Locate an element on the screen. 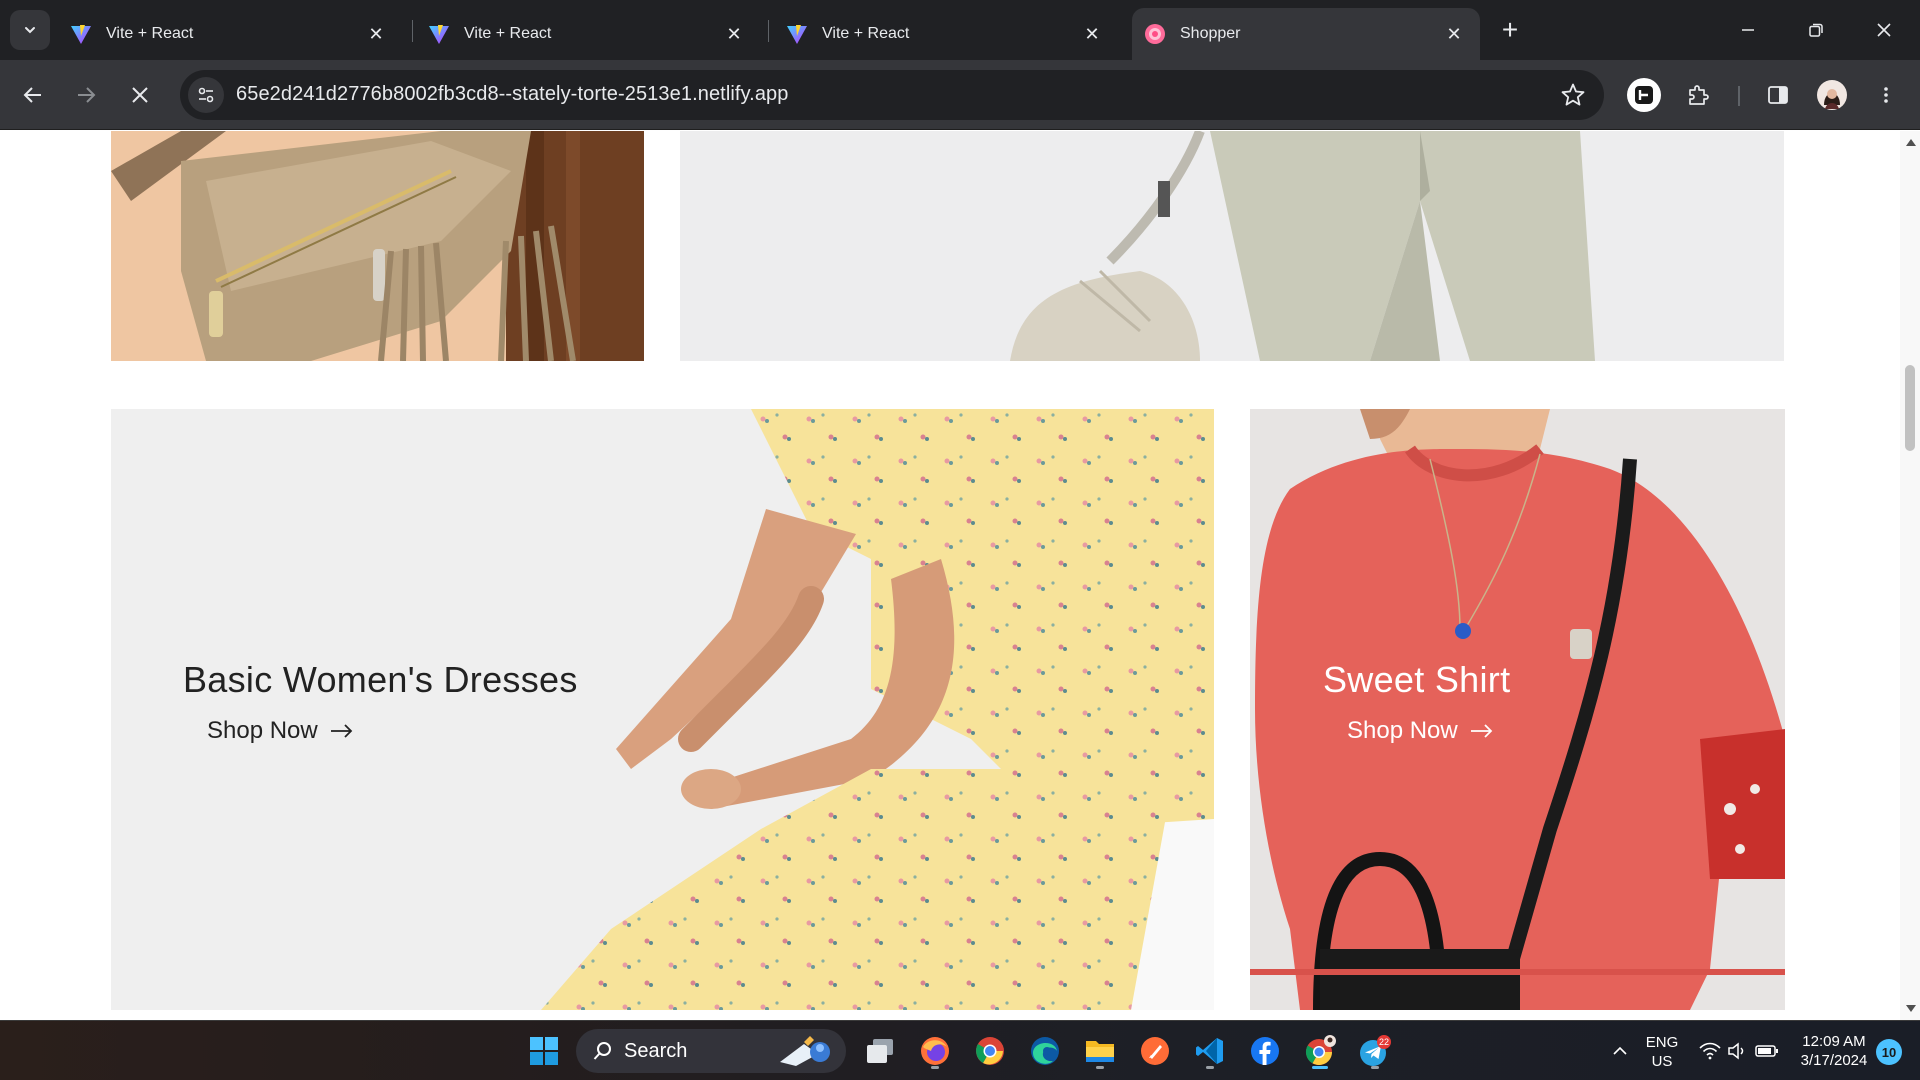 The height and width of the screenshot is (1080, 1920). pants-handbag-image is located at coordinates (1232, 246).